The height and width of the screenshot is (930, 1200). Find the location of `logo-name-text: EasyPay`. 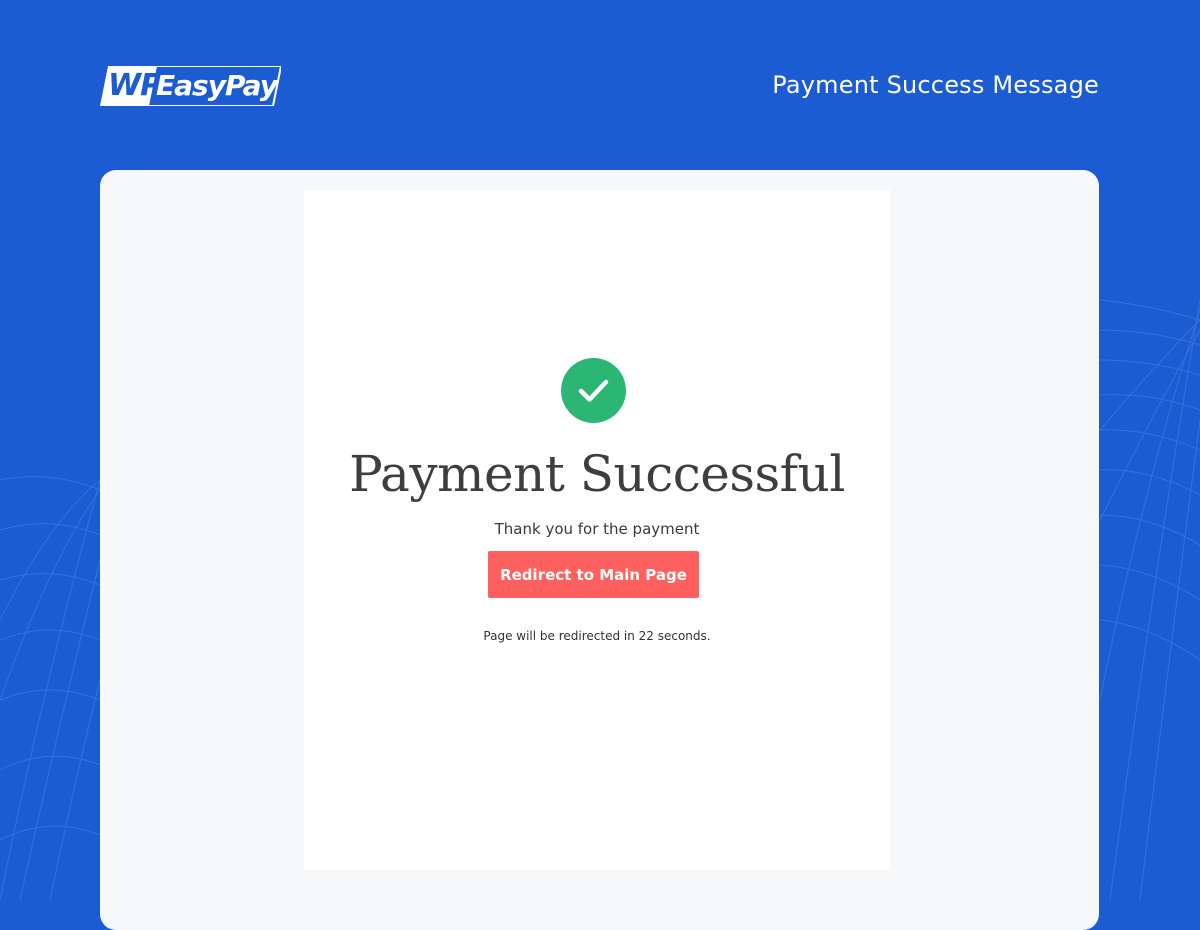

logo-name-text: EasyPay is located at coordinates (217, 85).